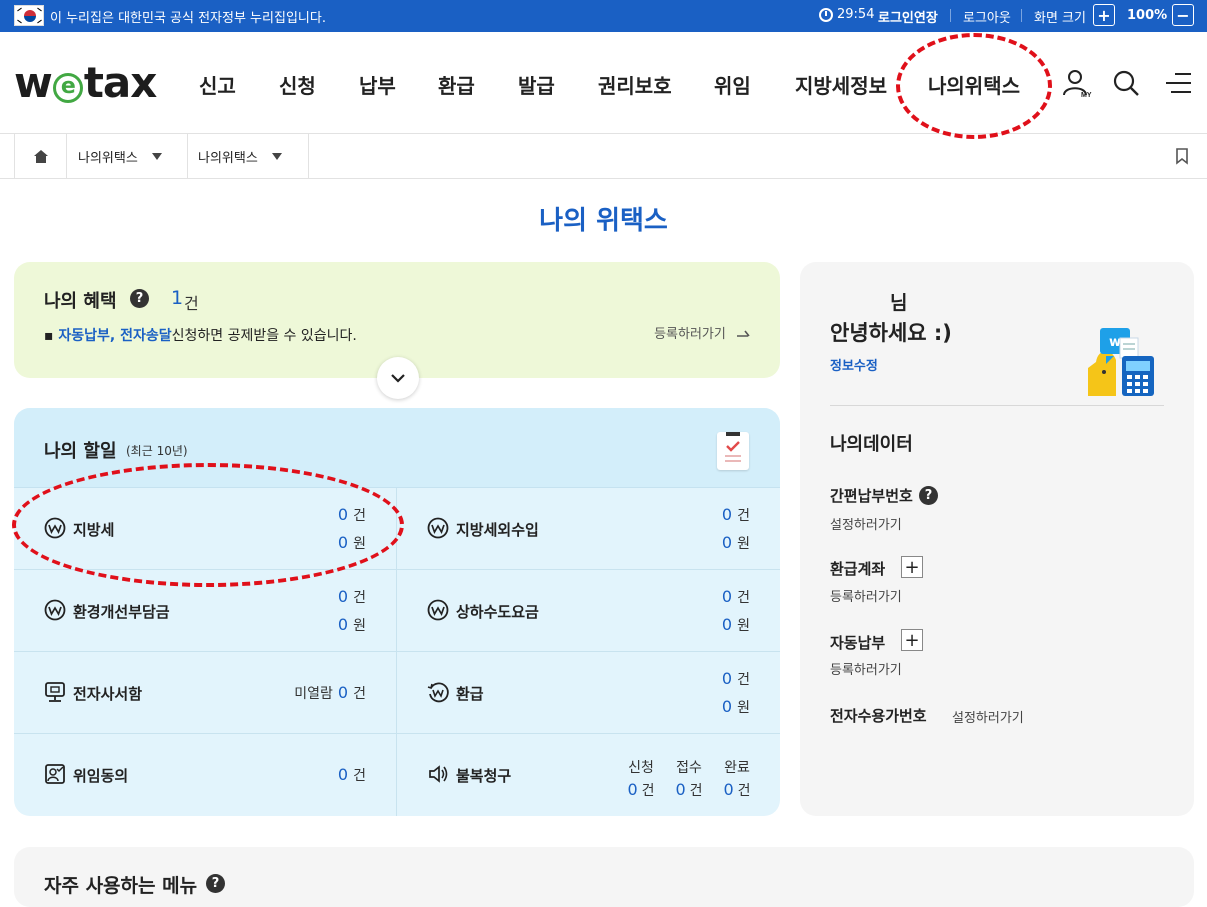  Describe the element at coordinates (743, 333) in the screenshot. I see `arrow-up-right-icon` at that location.